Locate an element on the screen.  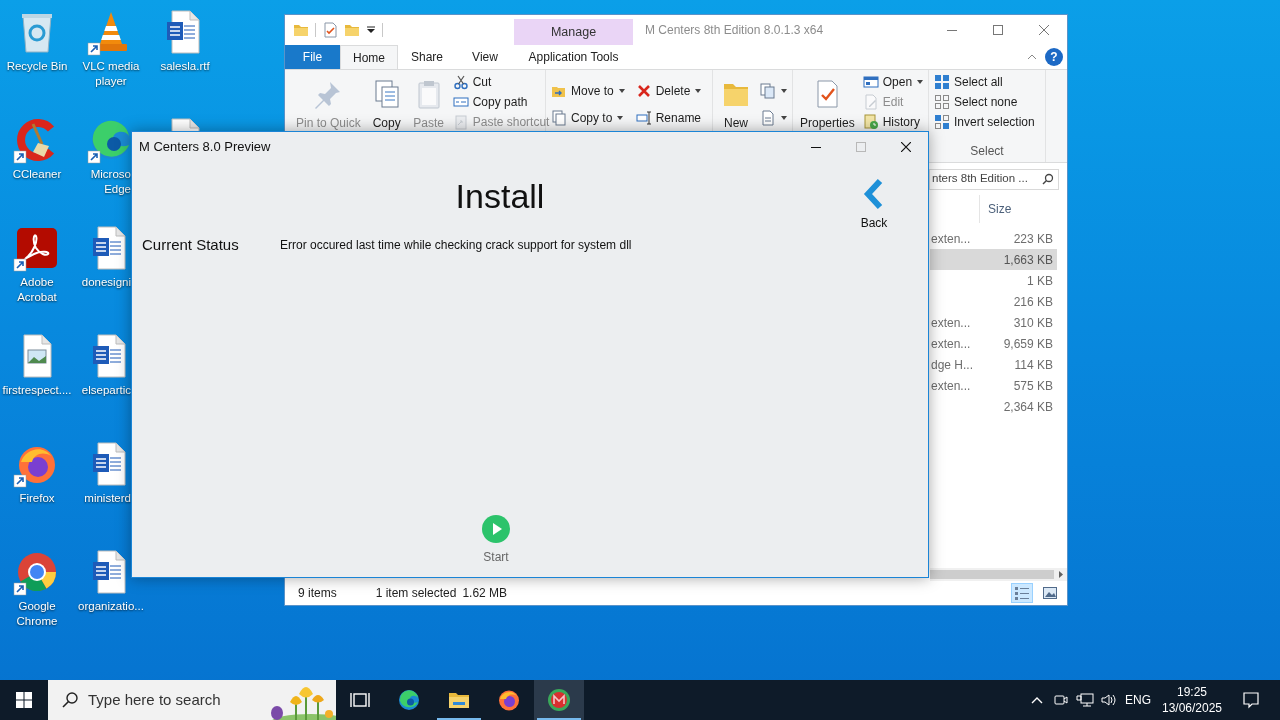
status-text: 1.62 MB is located at coordinates (485, 593).